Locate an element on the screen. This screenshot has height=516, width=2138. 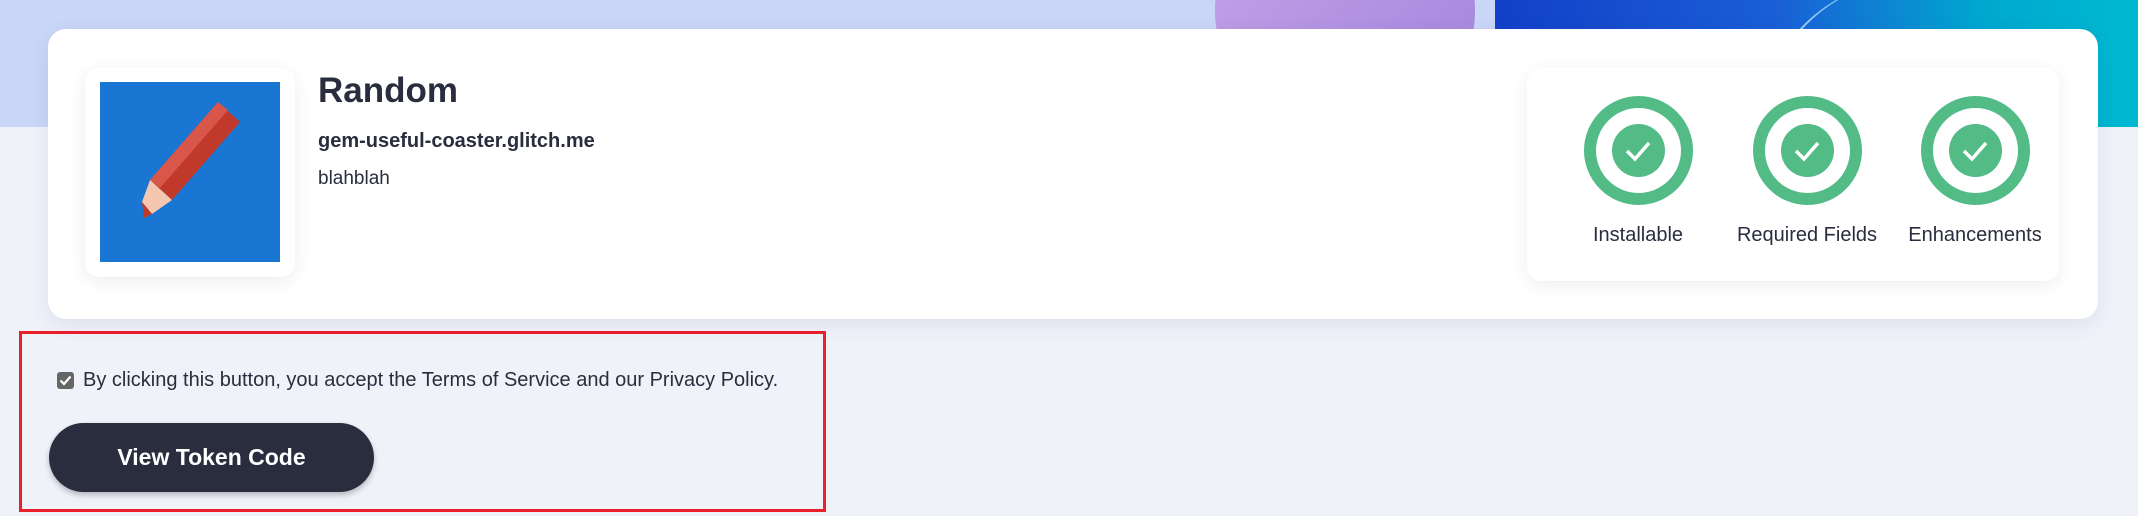
terms-checkbox is located at coordinates (65, 380).